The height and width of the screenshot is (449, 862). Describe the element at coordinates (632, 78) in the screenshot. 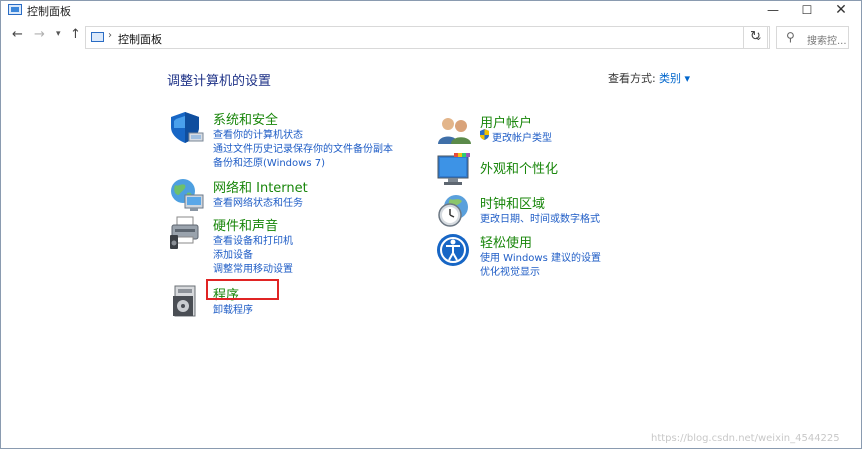

I see `view-by-label: 查看方式:` at that location.